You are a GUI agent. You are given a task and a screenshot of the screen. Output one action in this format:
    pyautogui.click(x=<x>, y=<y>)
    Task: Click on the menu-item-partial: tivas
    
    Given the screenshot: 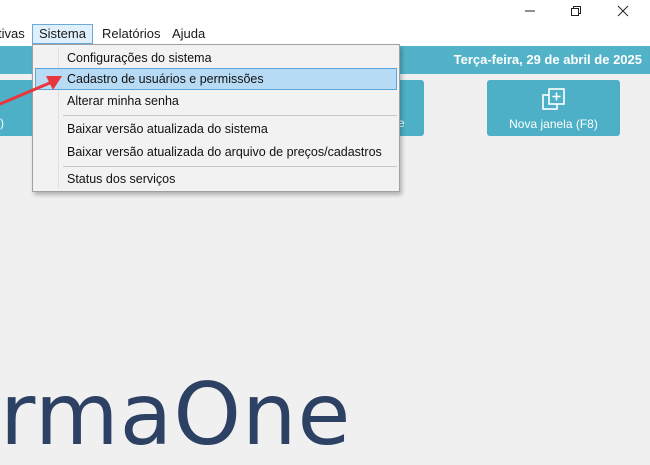 What is the action you would take?
    pyautogui.click(x=15, y=34)
    